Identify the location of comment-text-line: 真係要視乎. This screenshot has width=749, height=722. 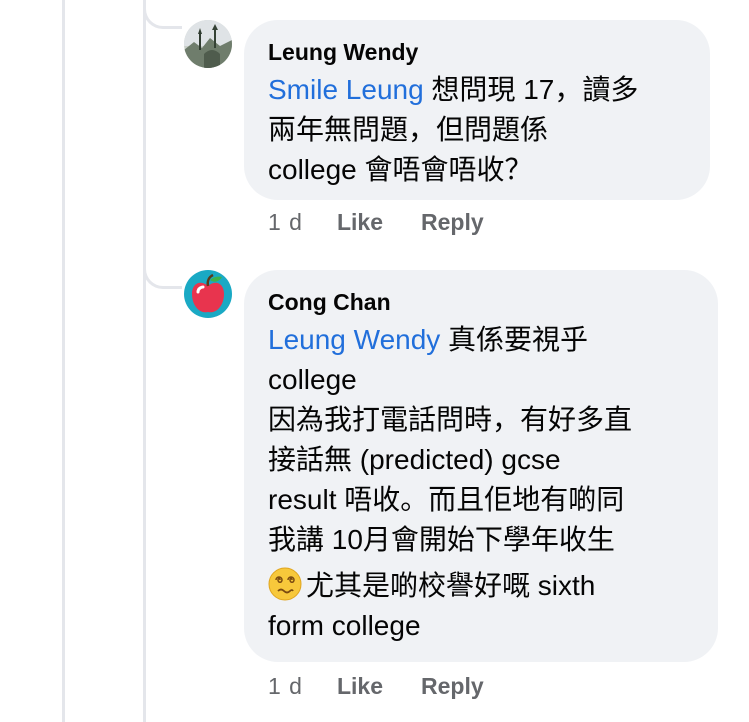
(514, 339).